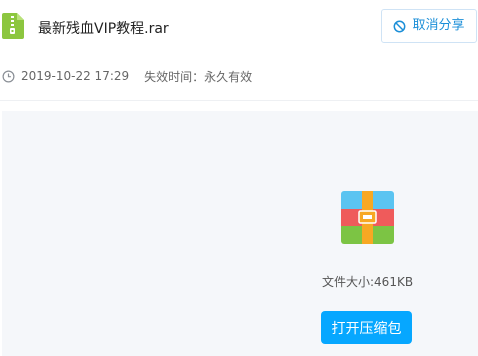 This screenshot has height=356, width=478. What do you see at coordinates (367, 217) in the screenshot?
I see `winrar-archive-icon` at bounding box center [367, 217].